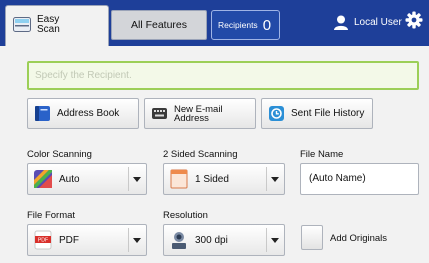 The height and width of the screenshot is (263, 429). What do you see at coordinates (159, 113) in the screenshot?
I see `keyboard-icon` at bounding box center [159, 113].